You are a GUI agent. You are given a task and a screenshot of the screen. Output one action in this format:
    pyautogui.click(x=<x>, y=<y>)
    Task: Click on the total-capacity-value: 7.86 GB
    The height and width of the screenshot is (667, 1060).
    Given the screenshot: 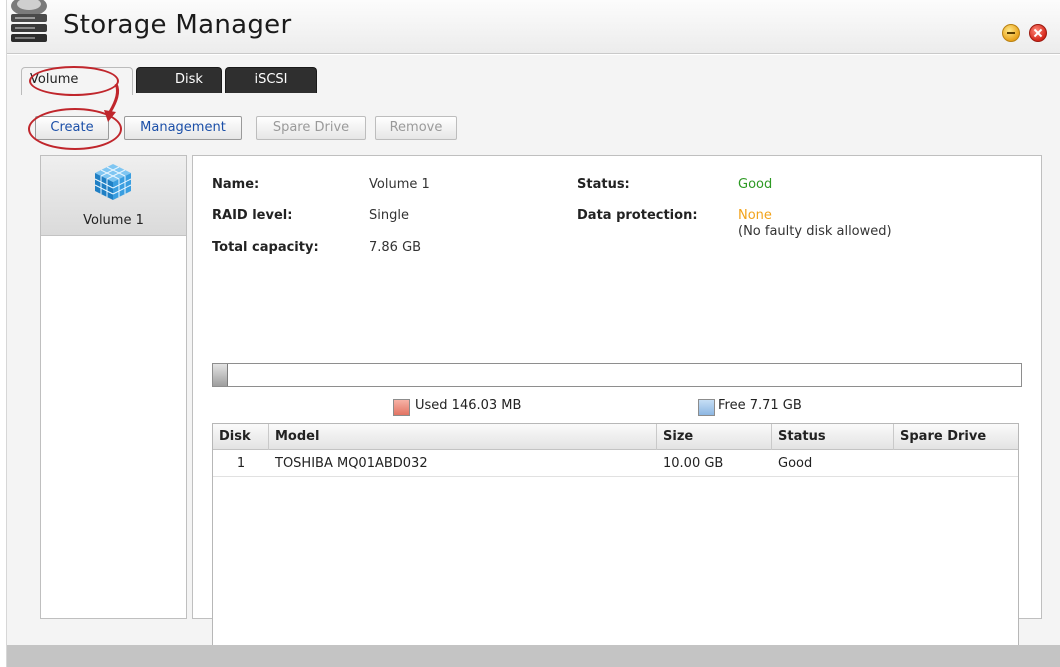 What is the action you would take?
    pyautogui.click(x=395, y=247)
    